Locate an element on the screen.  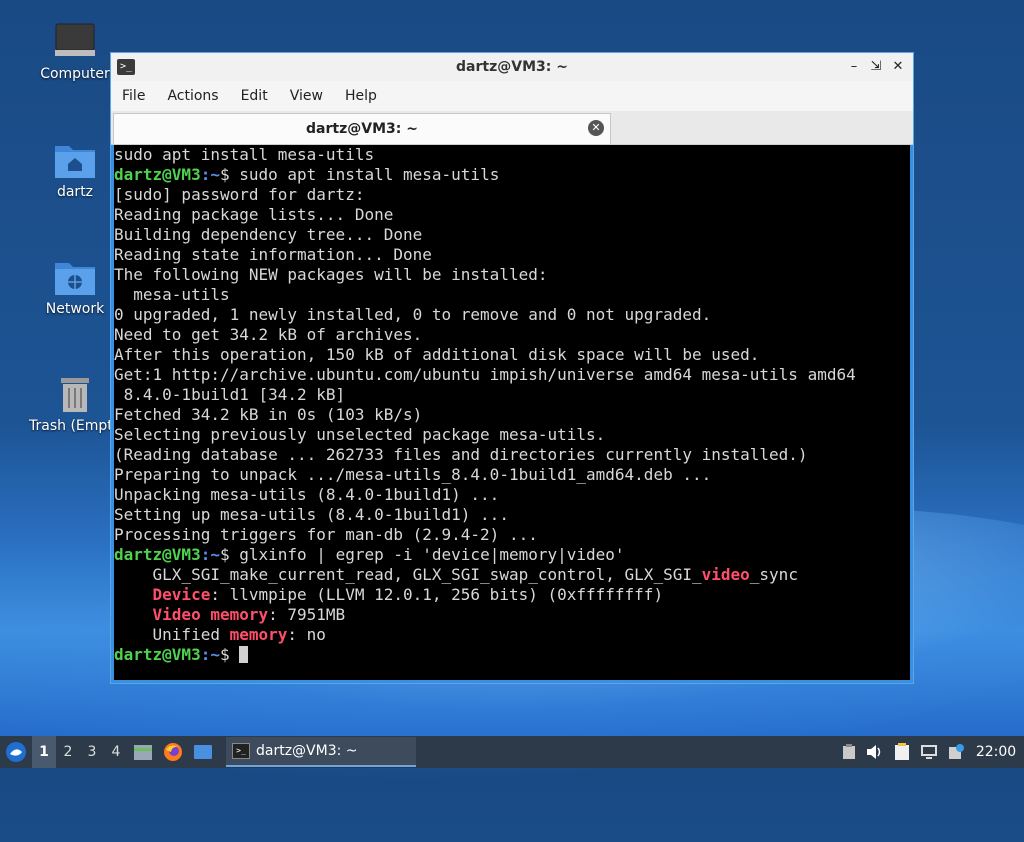
show-desktop-launcher is located at coordinates (203, 752).